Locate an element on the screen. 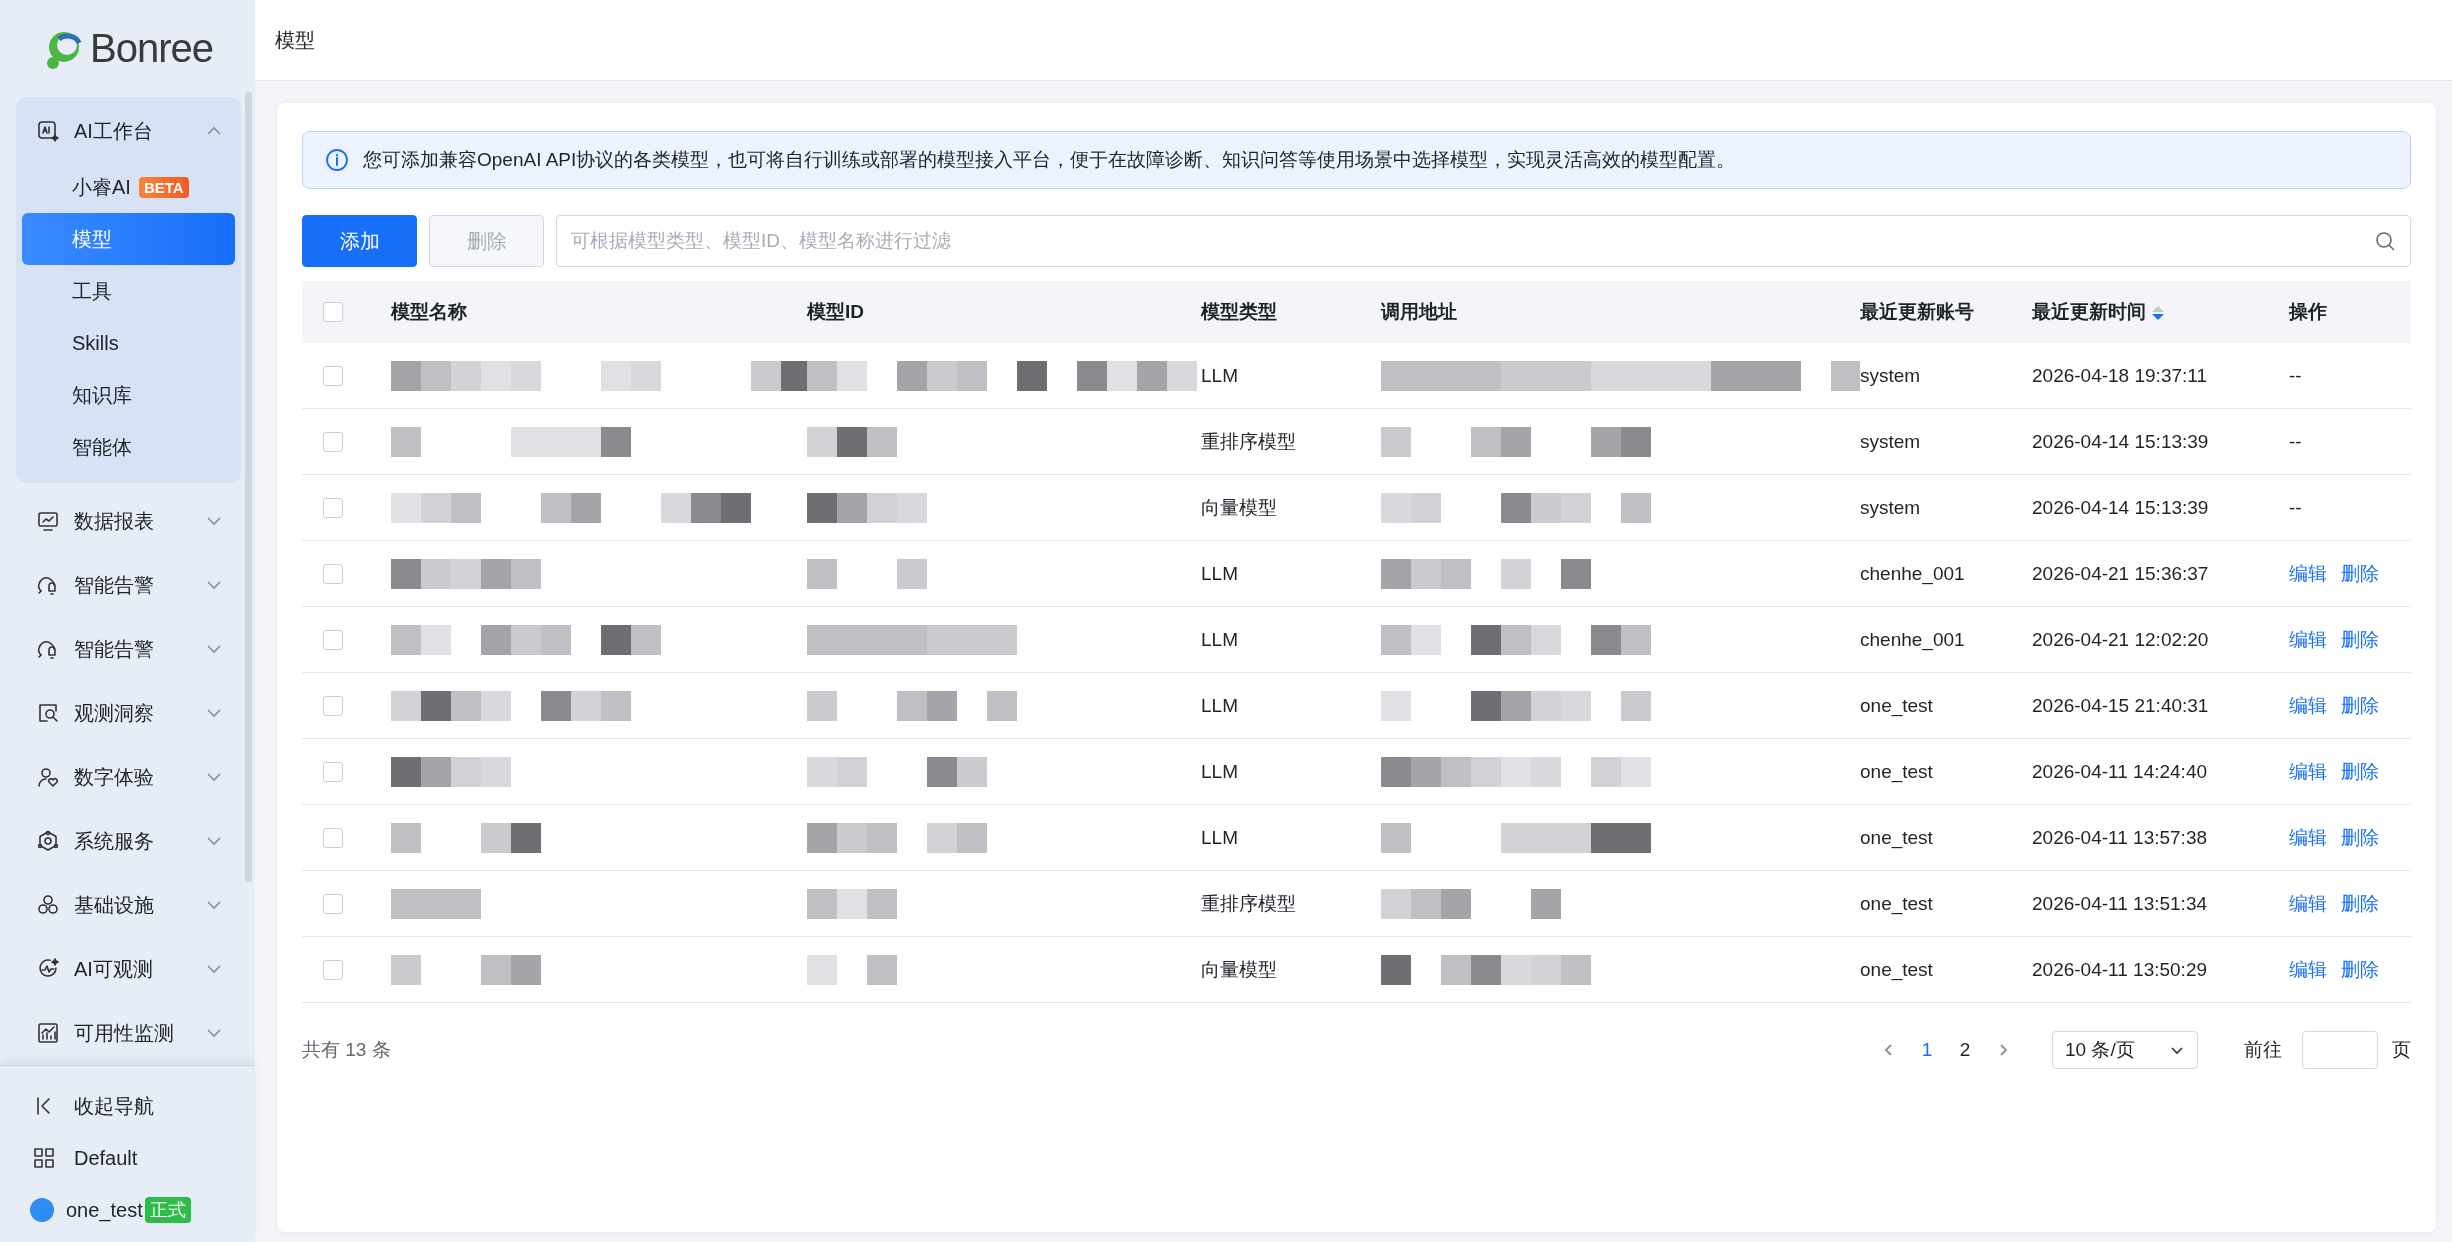 The height and width of the screenshot is (1242, 2452). avatar-icon is located at coordinates (42, 1210).